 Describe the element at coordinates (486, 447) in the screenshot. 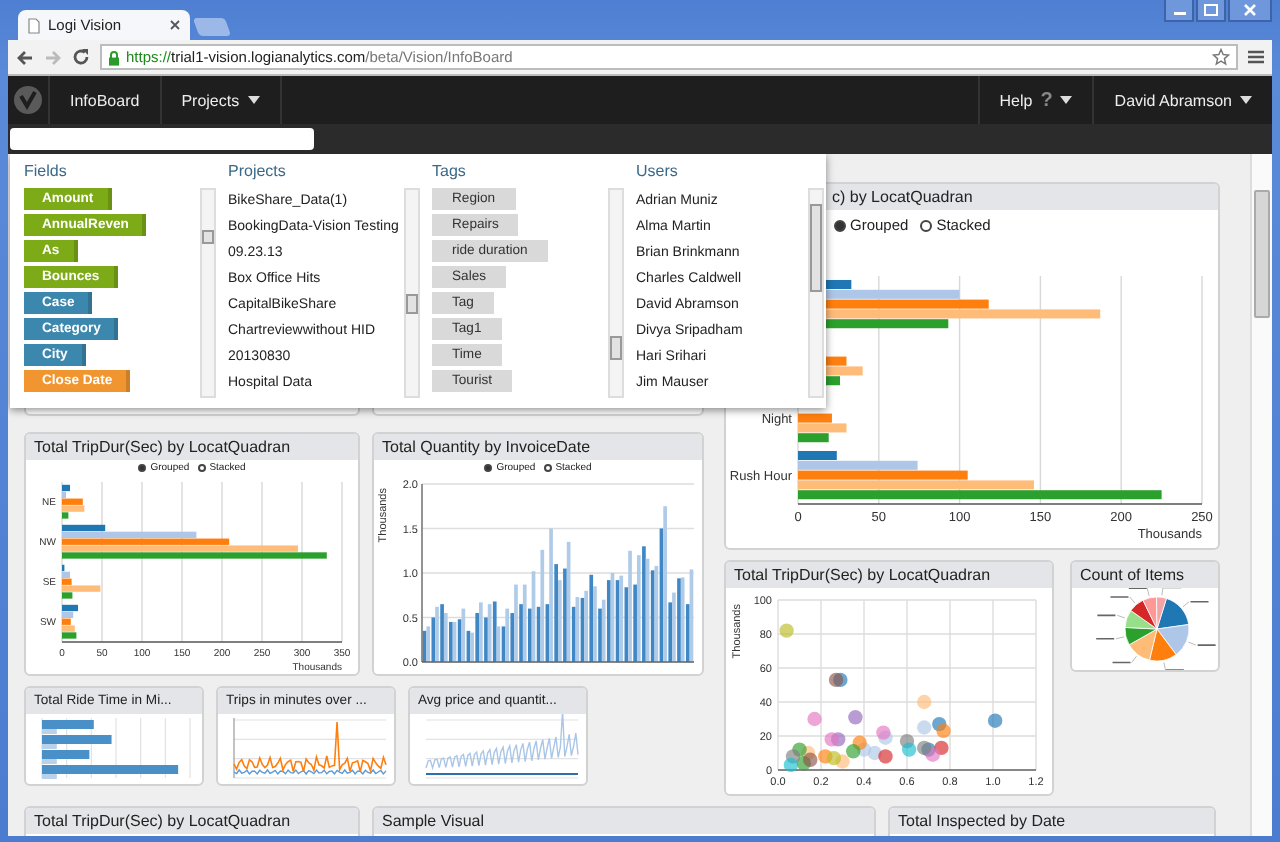

I see `card-title: Total Quantity by InvoiceDate` at that location.